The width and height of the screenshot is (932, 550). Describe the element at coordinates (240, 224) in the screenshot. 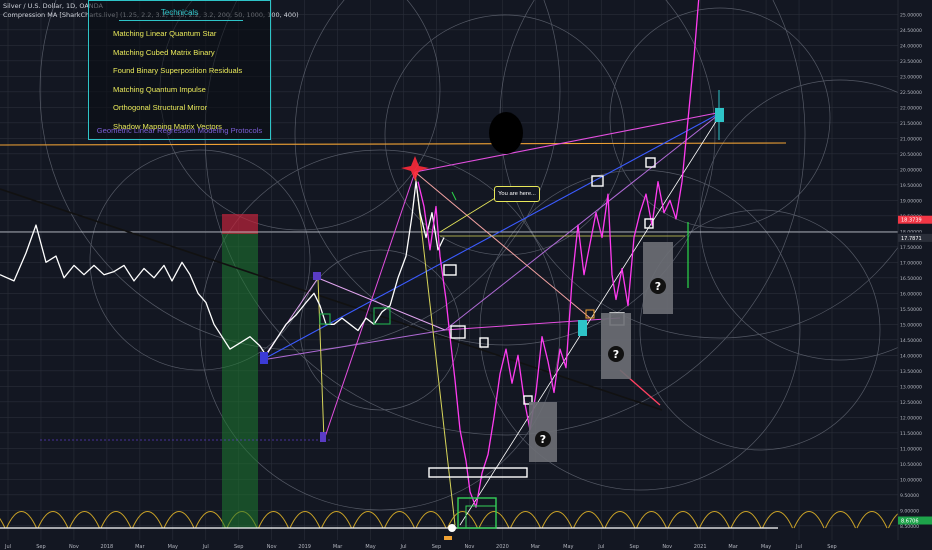

I see `red-zone` at that location.